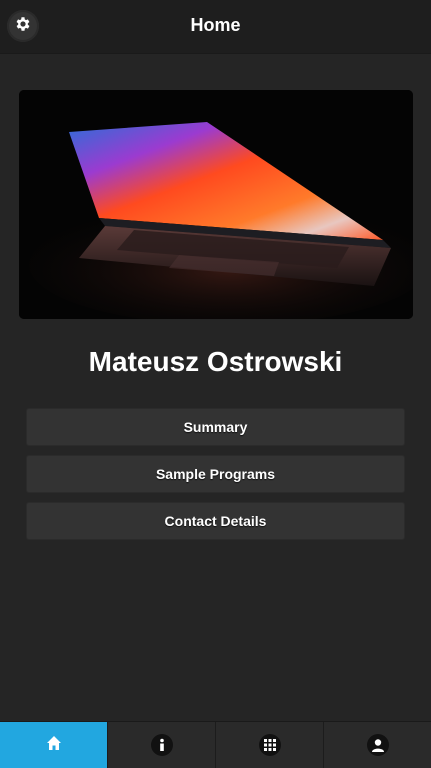 The height and width of the screenshot is (768, 431). What do you see at coordinates (215, 474) in the screenshot?
I see `sample-programs-button: Sample Programs` at bounding box center [215, 474].